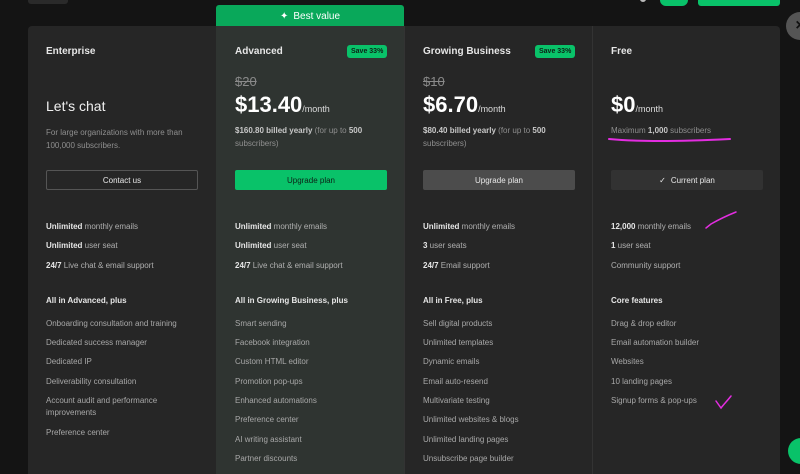 The image size is (800, 474). I want to click on feature-item: Facebook integration, so click(272, 342).